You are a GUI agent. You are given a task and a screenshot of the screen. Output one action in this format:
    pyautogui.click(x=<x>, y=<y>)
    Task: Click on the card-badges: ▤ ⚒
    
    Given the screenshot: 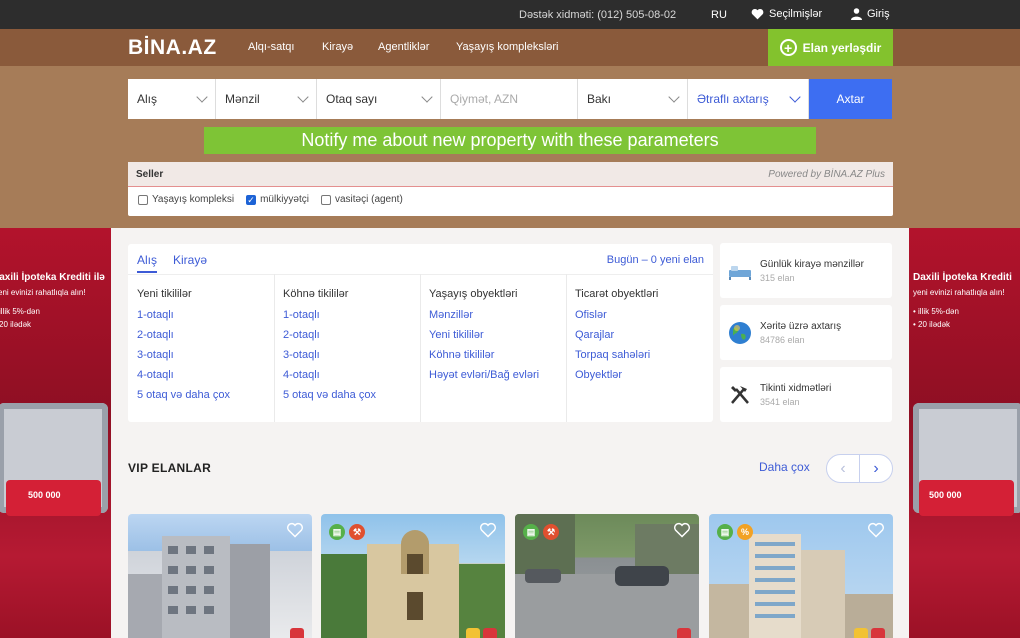 What is the action you would take?
    pyautogui.click(x=541, y=532)
    